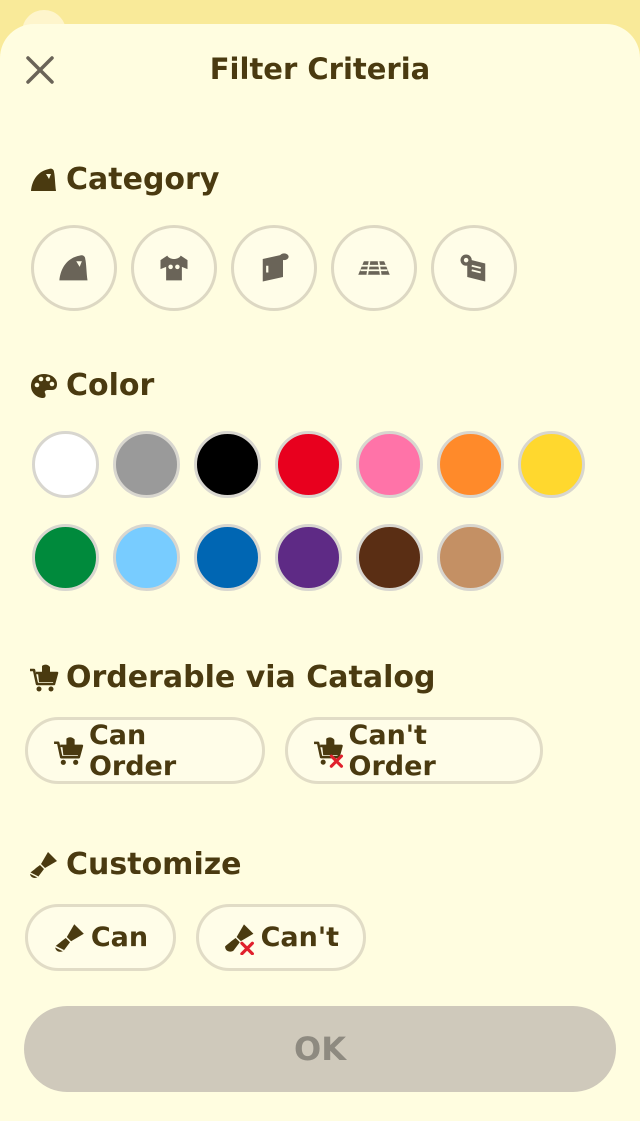  I want to click on can-order-label: Can Order, so click(132, 750).